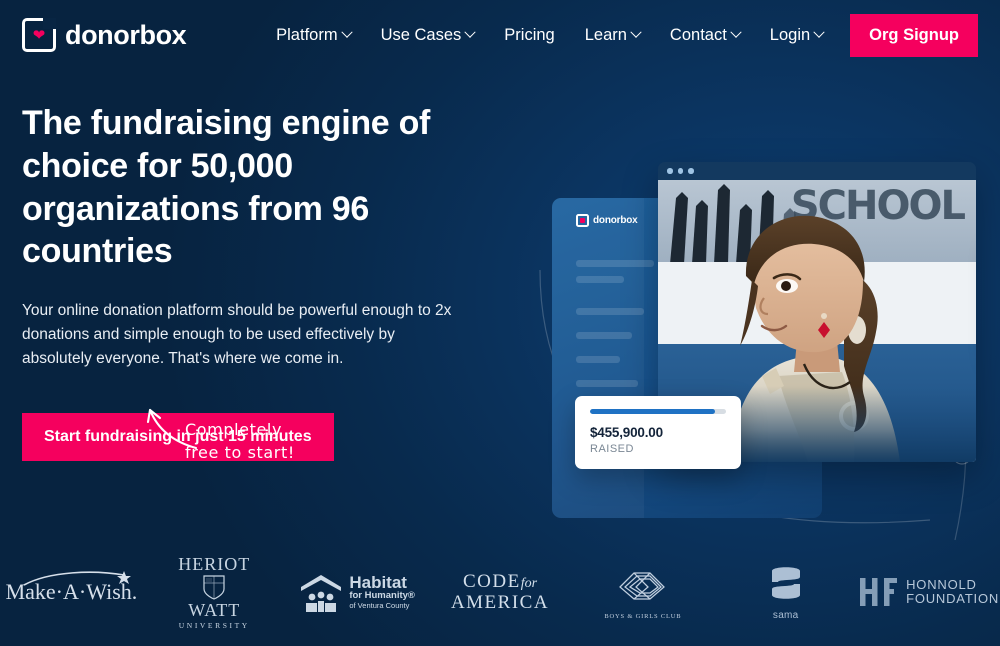 The image size is (1000, 646). What do you see at coordinates (500, 602) in the screenshot?
I see `cfa-line-3: AMERICA` at bounding box center [500, 602].